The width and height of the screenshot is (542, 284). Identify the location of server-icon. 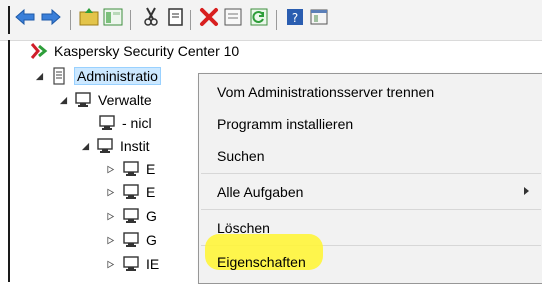
(59, 76).